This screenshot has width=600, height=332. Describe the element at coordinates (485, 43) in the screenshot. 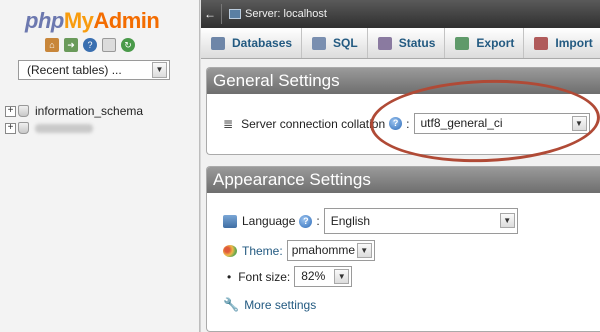

I see `tab-export: Export` at that location.